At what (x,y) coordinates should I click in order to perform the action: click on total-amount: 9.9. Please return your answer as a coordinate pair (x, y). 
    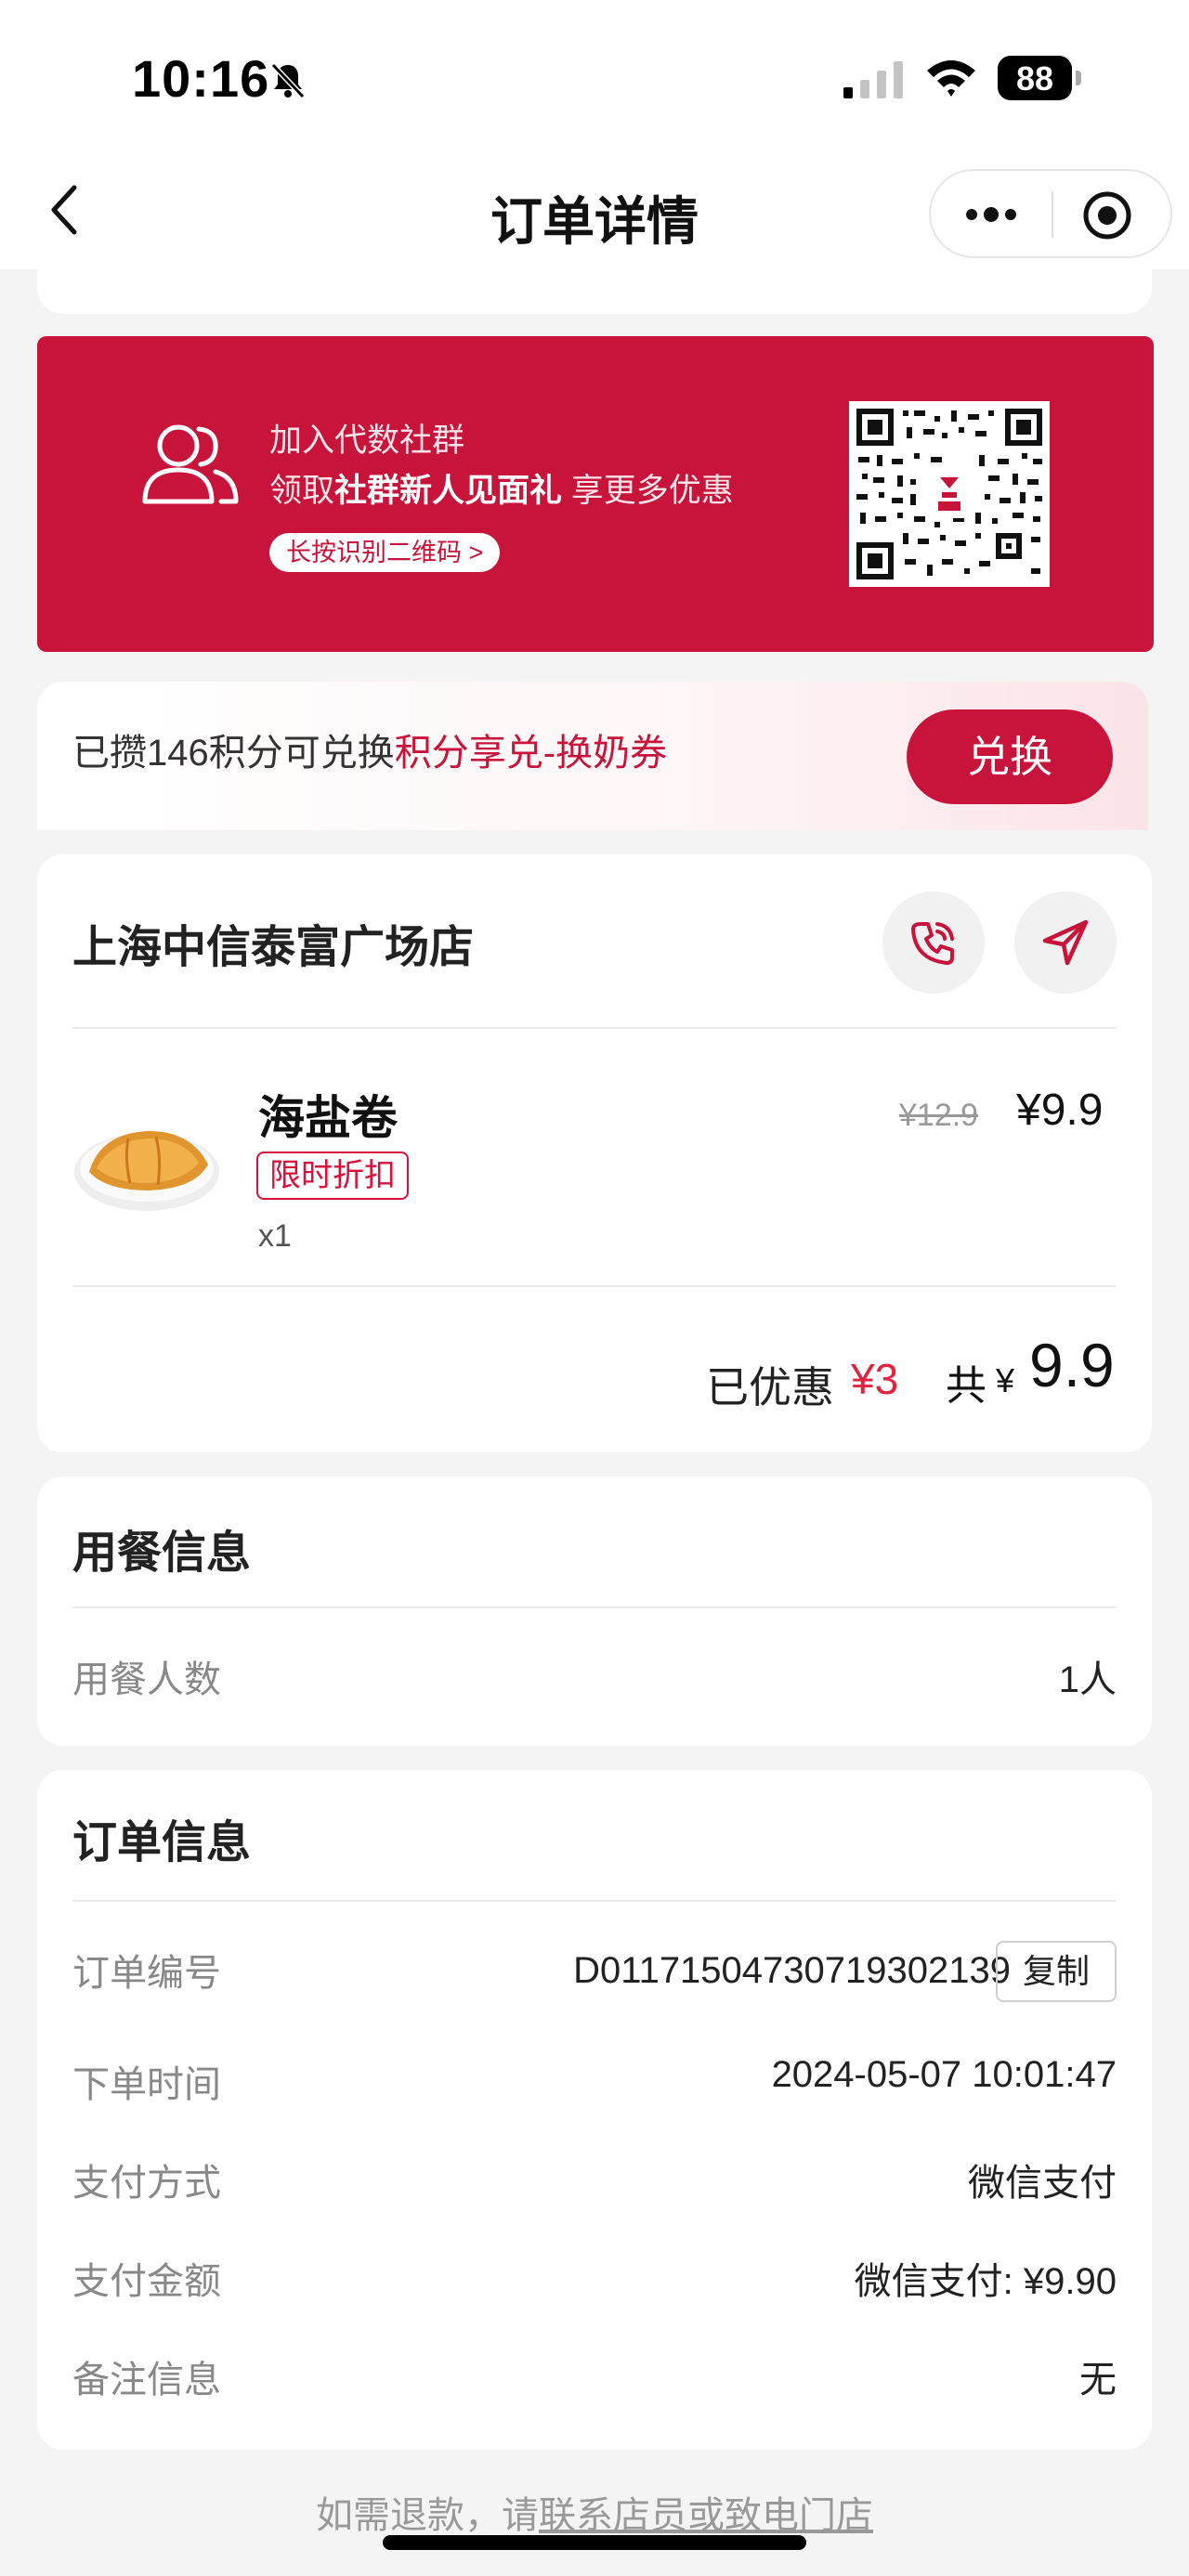
    Looking at the image, I should click on (1072, 1365).